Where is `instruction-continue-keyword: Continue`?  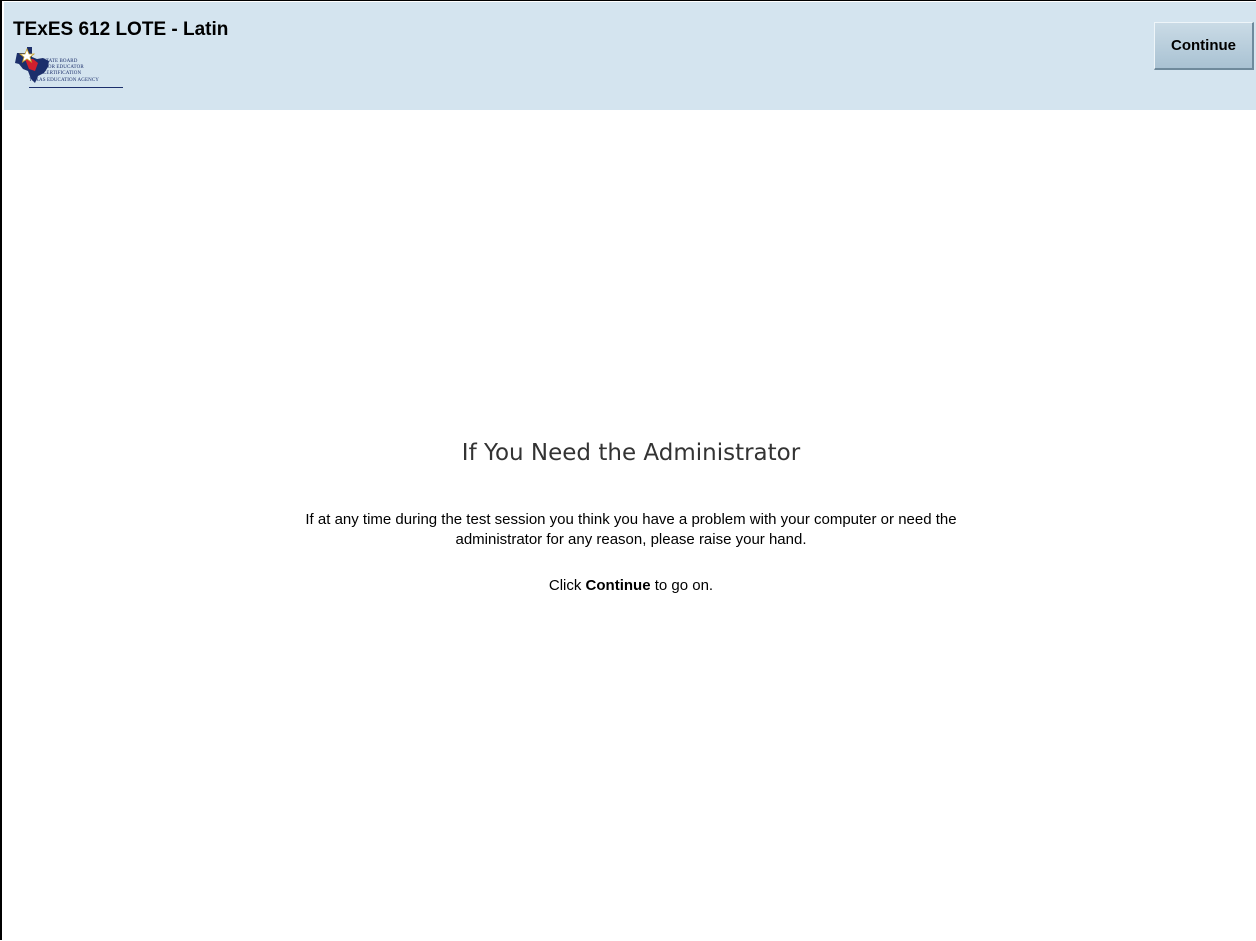
instruction-continue-keyword: Continue is located at coordinates (618, 585).